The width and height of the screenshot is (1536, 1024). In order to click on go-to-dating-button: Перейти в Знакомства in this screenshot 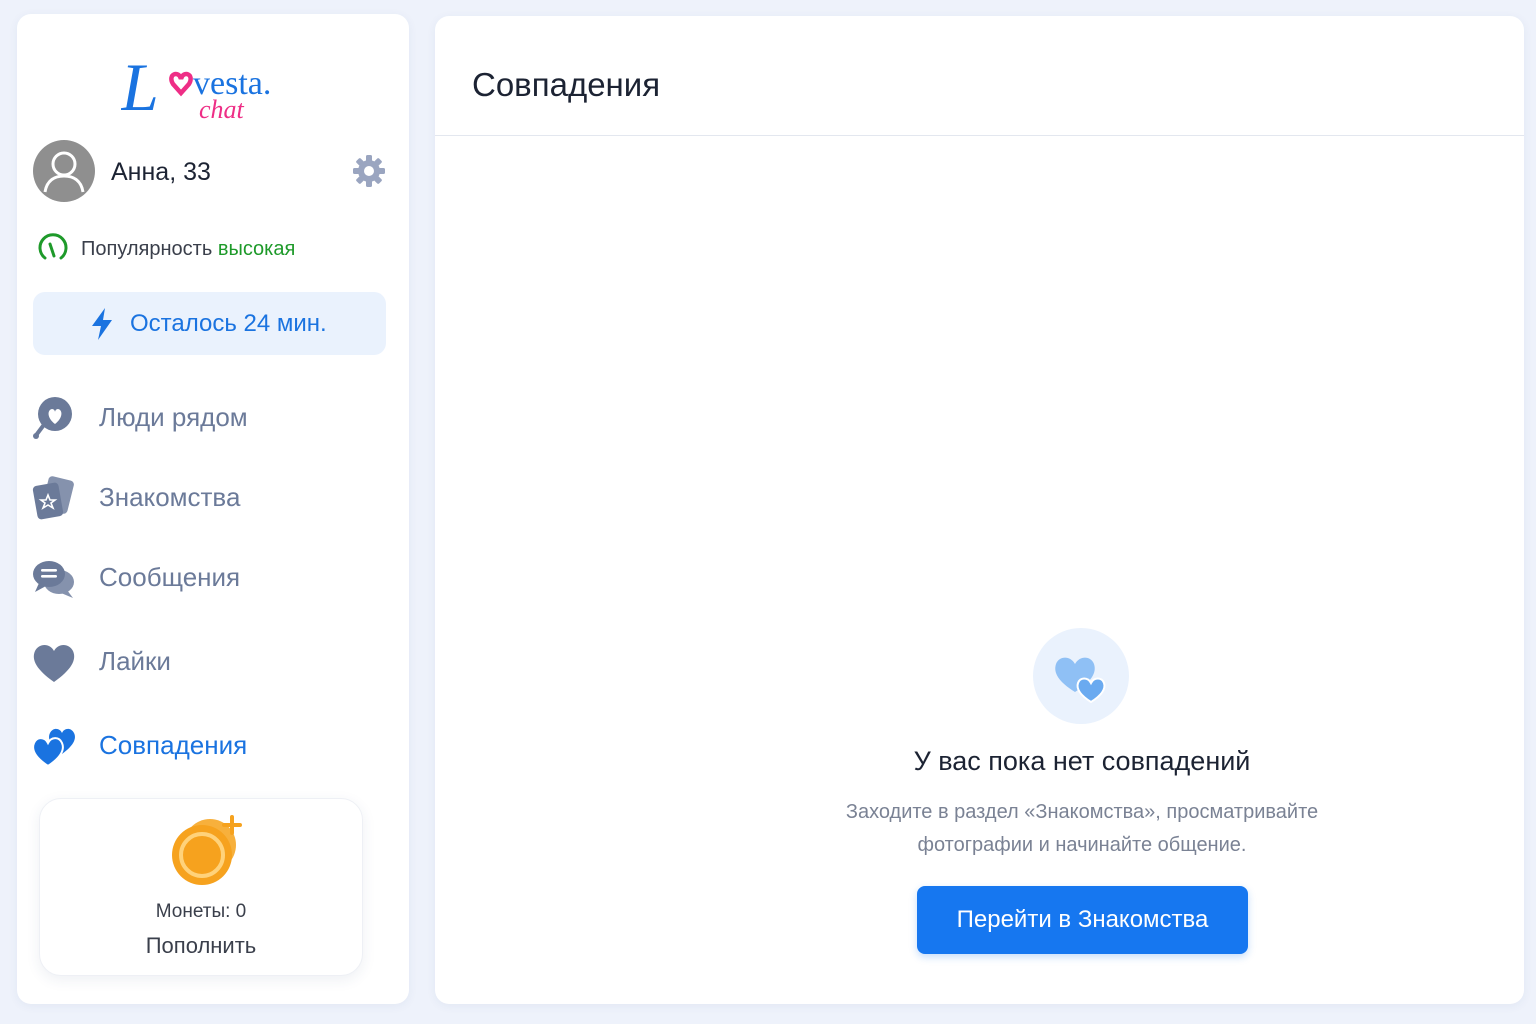, I will do `click(1082, 920)`.